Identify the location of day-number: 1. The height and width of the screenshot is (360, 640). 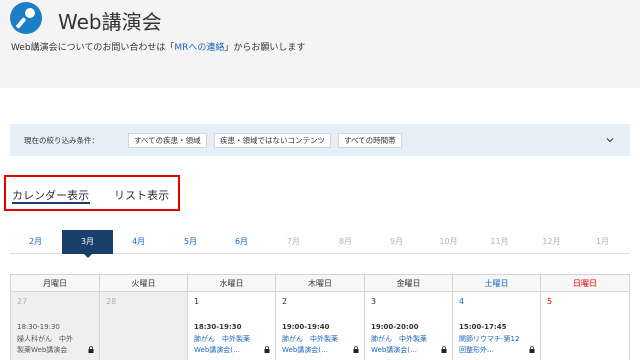
(197, 301).